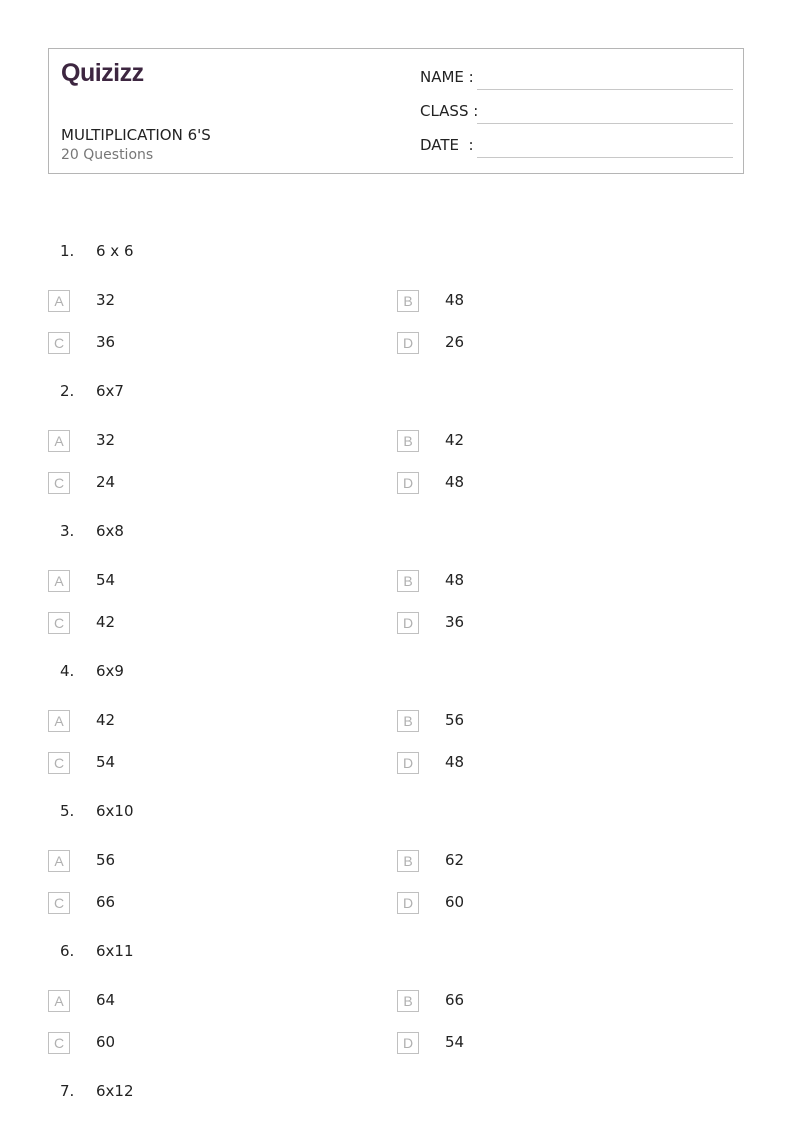 This screenshot has height=1123, width=794. What do you see at coordinates (106, 1000) in the screenshot?
I see `option-text: 64` at bounding box center [106, 1000].